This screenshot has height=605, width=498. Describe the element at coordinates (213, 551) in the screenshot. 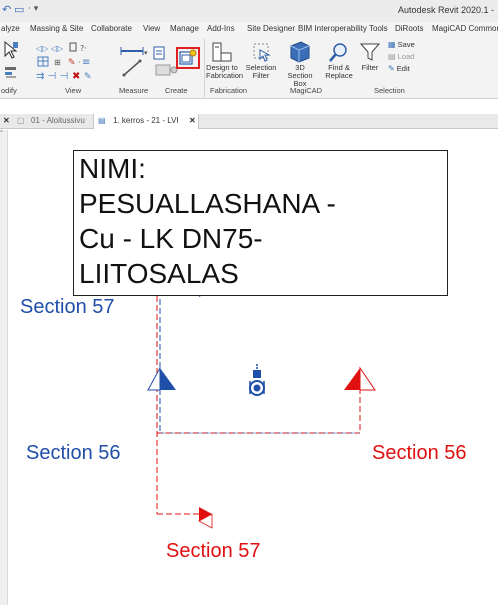

I see `section-57-bottom-label: Section 57` at that location.